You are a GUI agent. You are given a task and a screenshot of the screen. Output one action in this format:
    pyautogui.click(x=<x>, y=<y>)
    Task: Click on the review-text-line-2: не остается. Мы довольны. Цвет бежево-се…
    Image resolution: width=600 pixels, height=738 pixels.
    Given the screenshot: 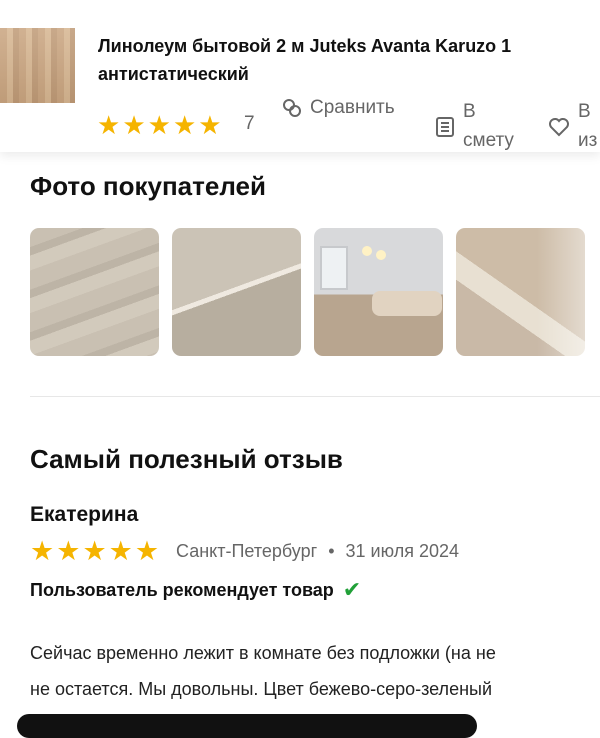 What is the action you would take?
    pyautogui.click(x=261, y=689)
    